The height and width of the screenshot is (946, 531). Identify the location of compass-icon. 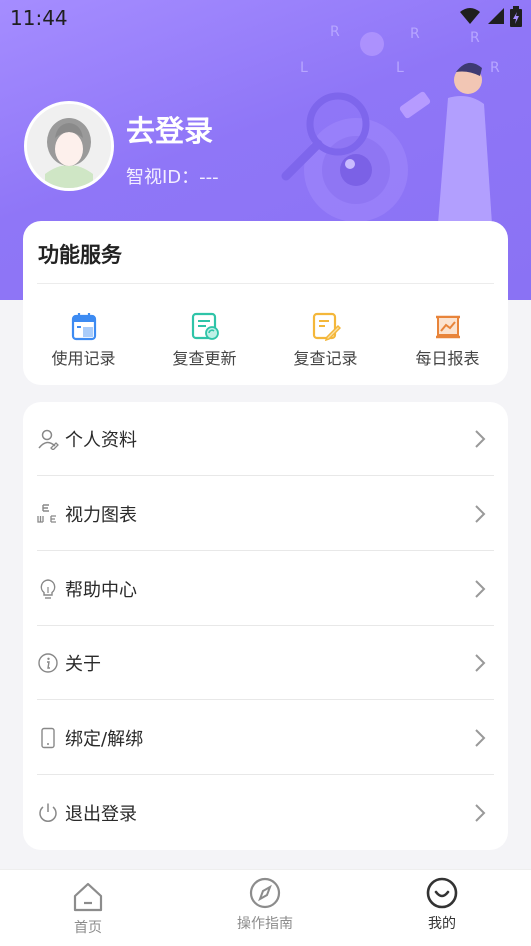
(265, 893).